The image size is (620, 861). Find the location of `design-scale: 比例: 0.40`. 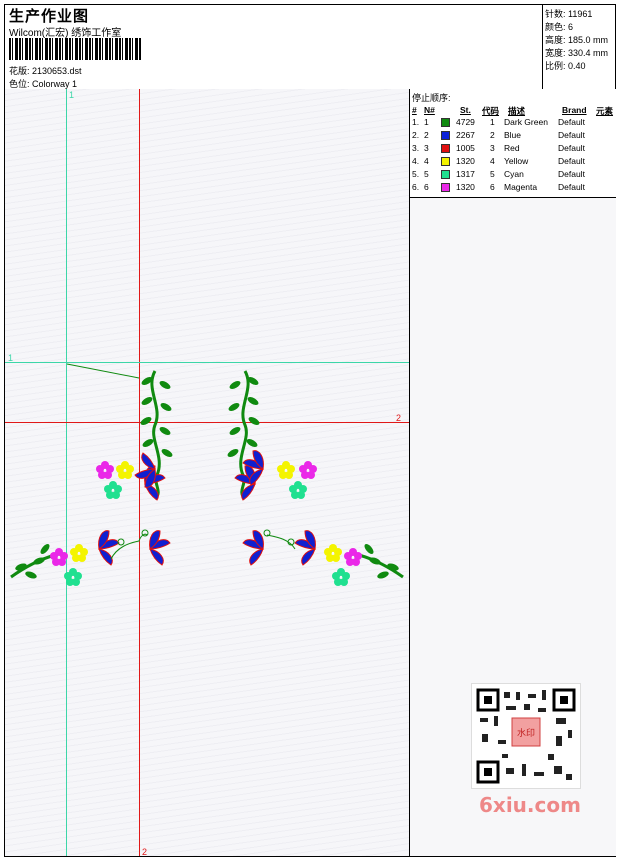

design-scale: 比例: 0.40 is located at coordinates (565, 66).